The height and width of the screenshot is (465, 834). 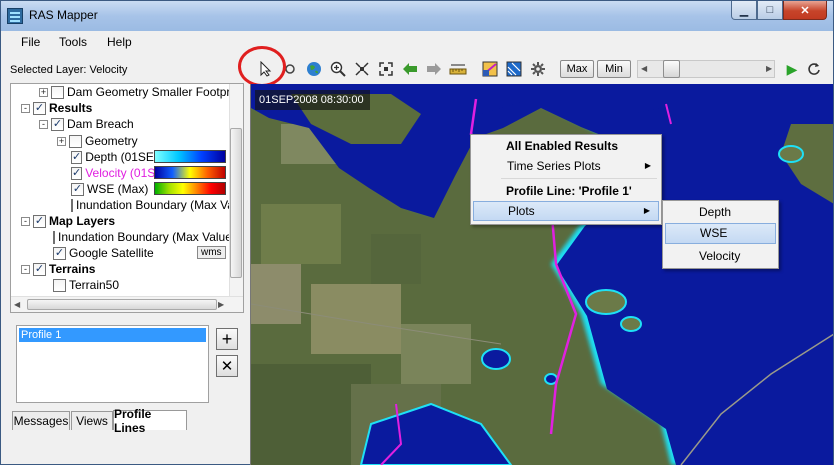 What do you see at coordinates (671, 69) in the screenshot?
I see `time-slider-thumb` at bounding box center [671, 69].